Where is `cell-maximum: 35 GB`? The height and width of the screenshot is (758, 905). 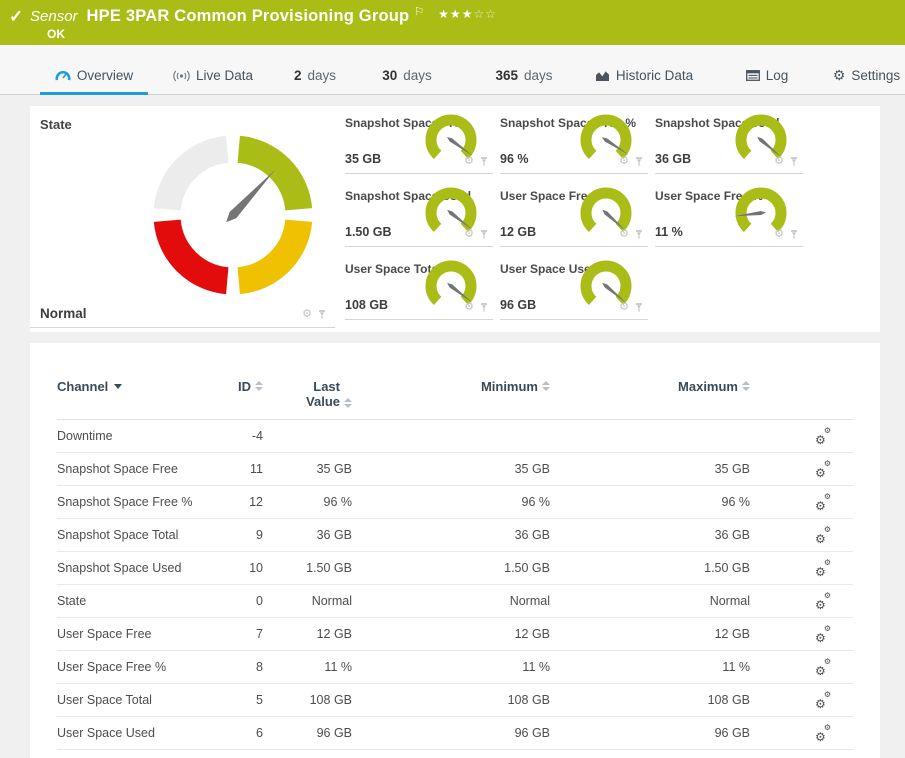 cell-maximum: 35 GB is located at coordinates (732, 469).